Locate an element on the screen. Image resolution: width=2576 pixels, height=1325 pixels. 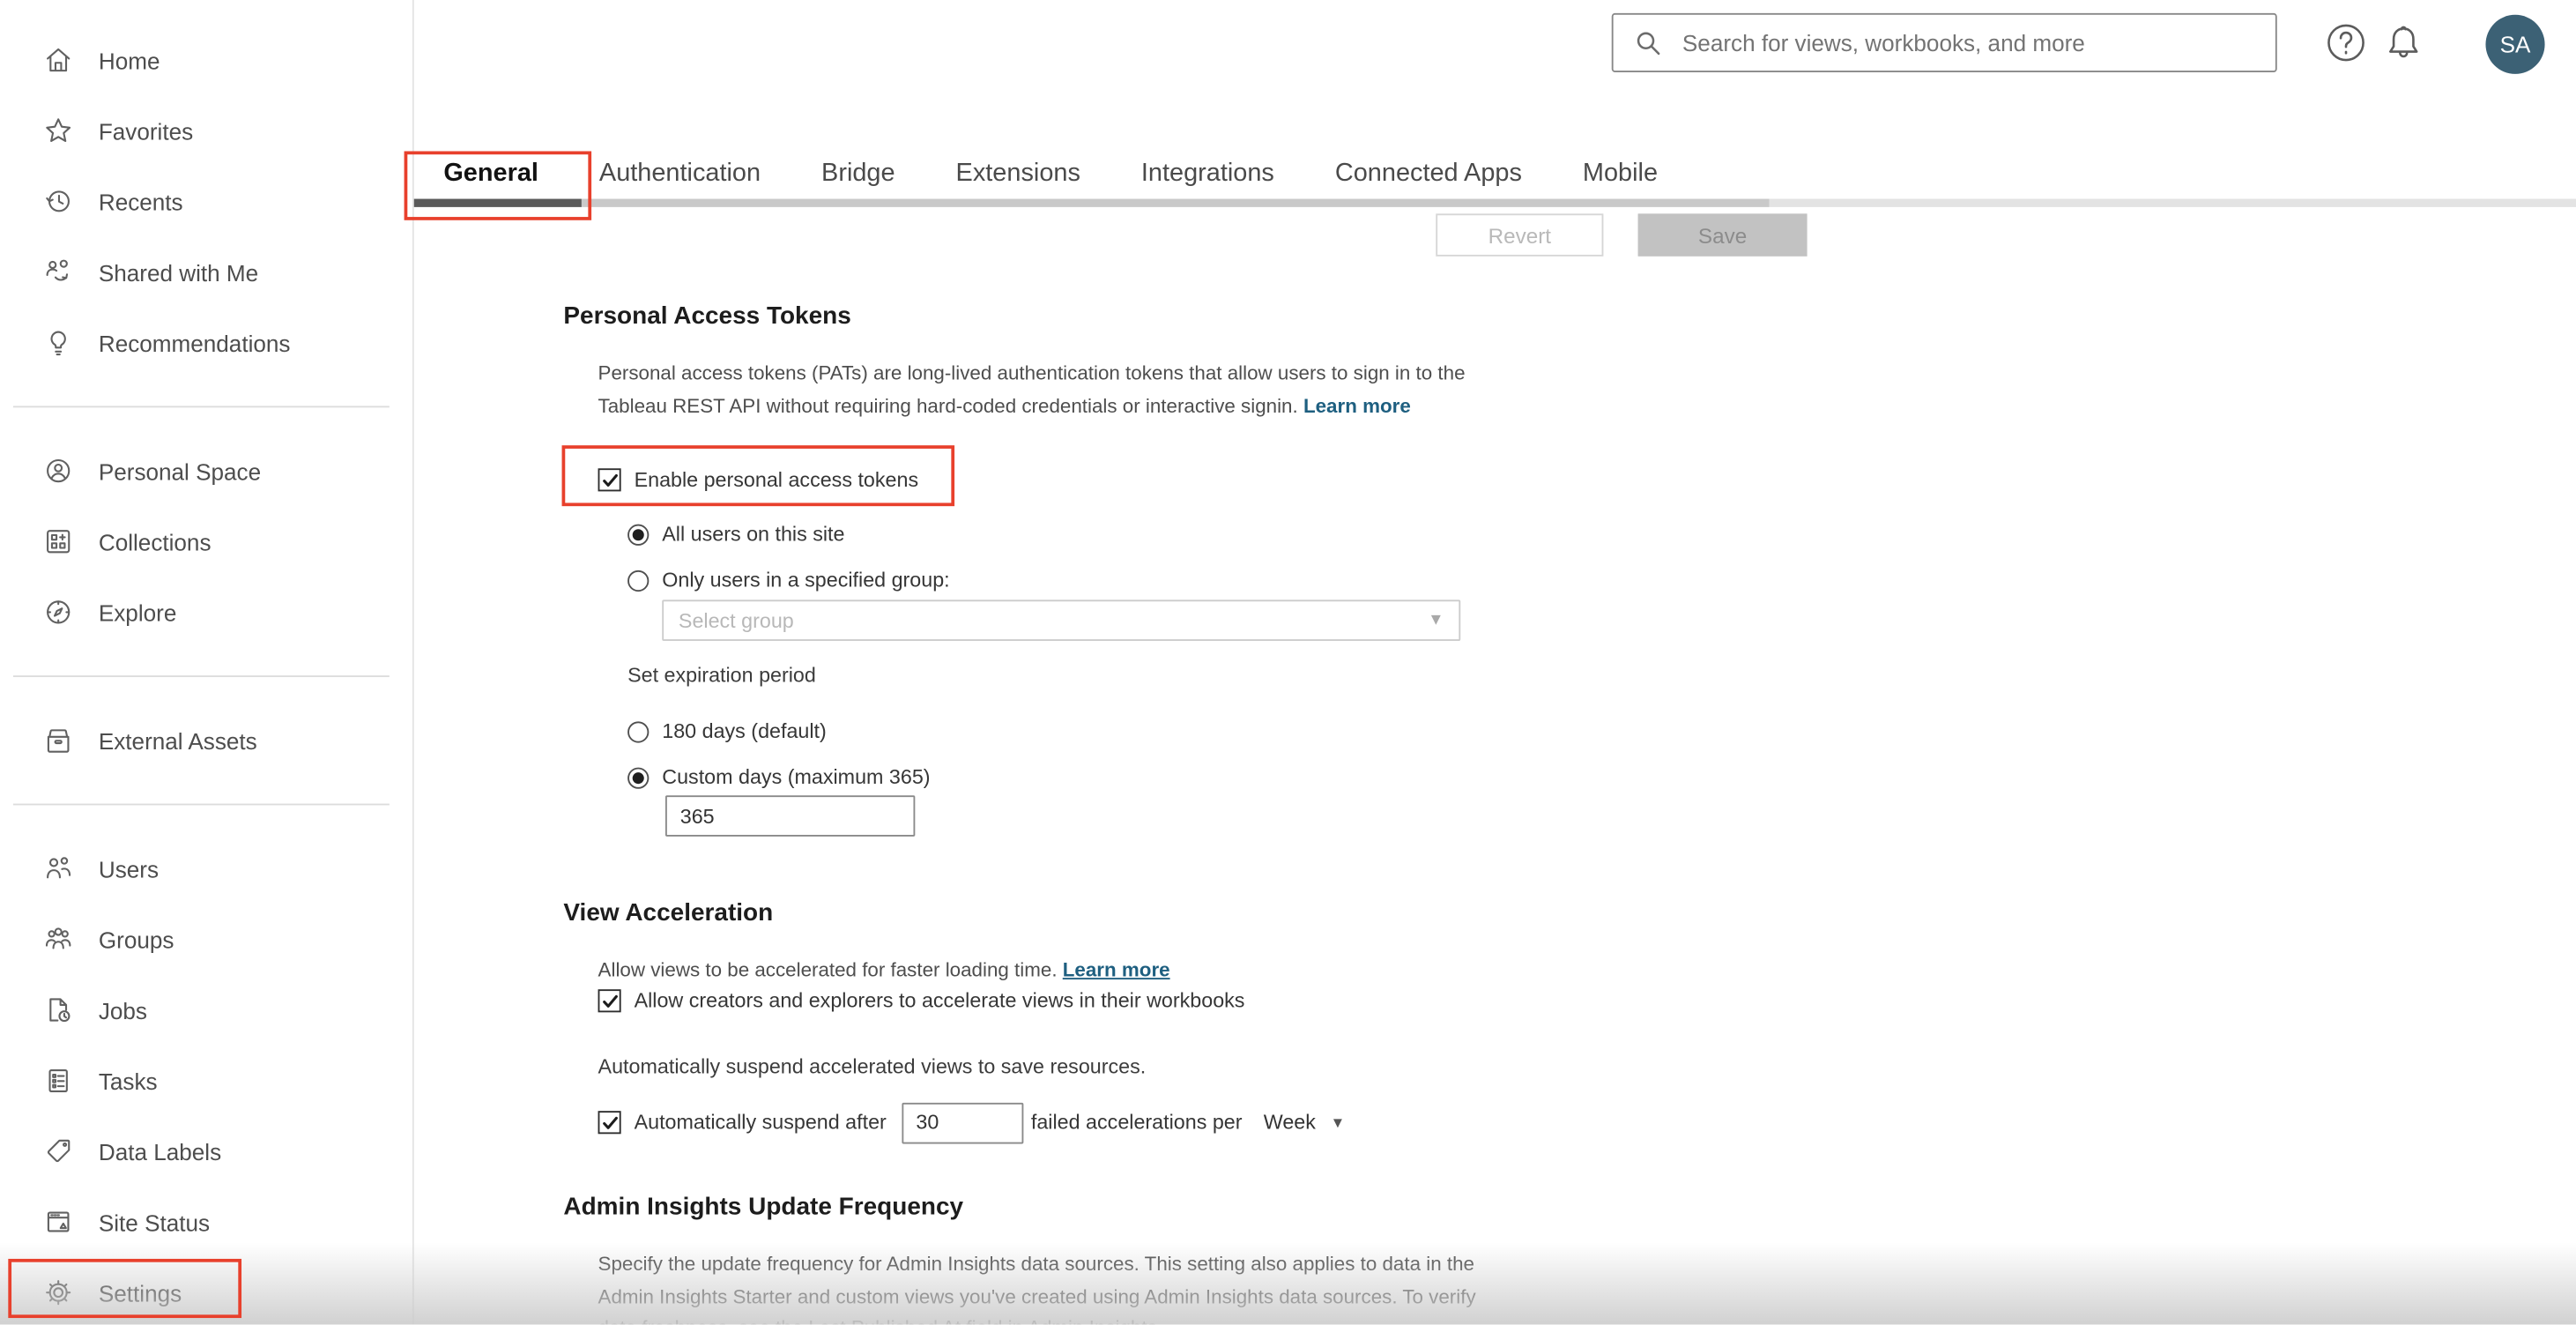
sidebar-item-jobs: Jobs is located at coordinates (206, 1009).